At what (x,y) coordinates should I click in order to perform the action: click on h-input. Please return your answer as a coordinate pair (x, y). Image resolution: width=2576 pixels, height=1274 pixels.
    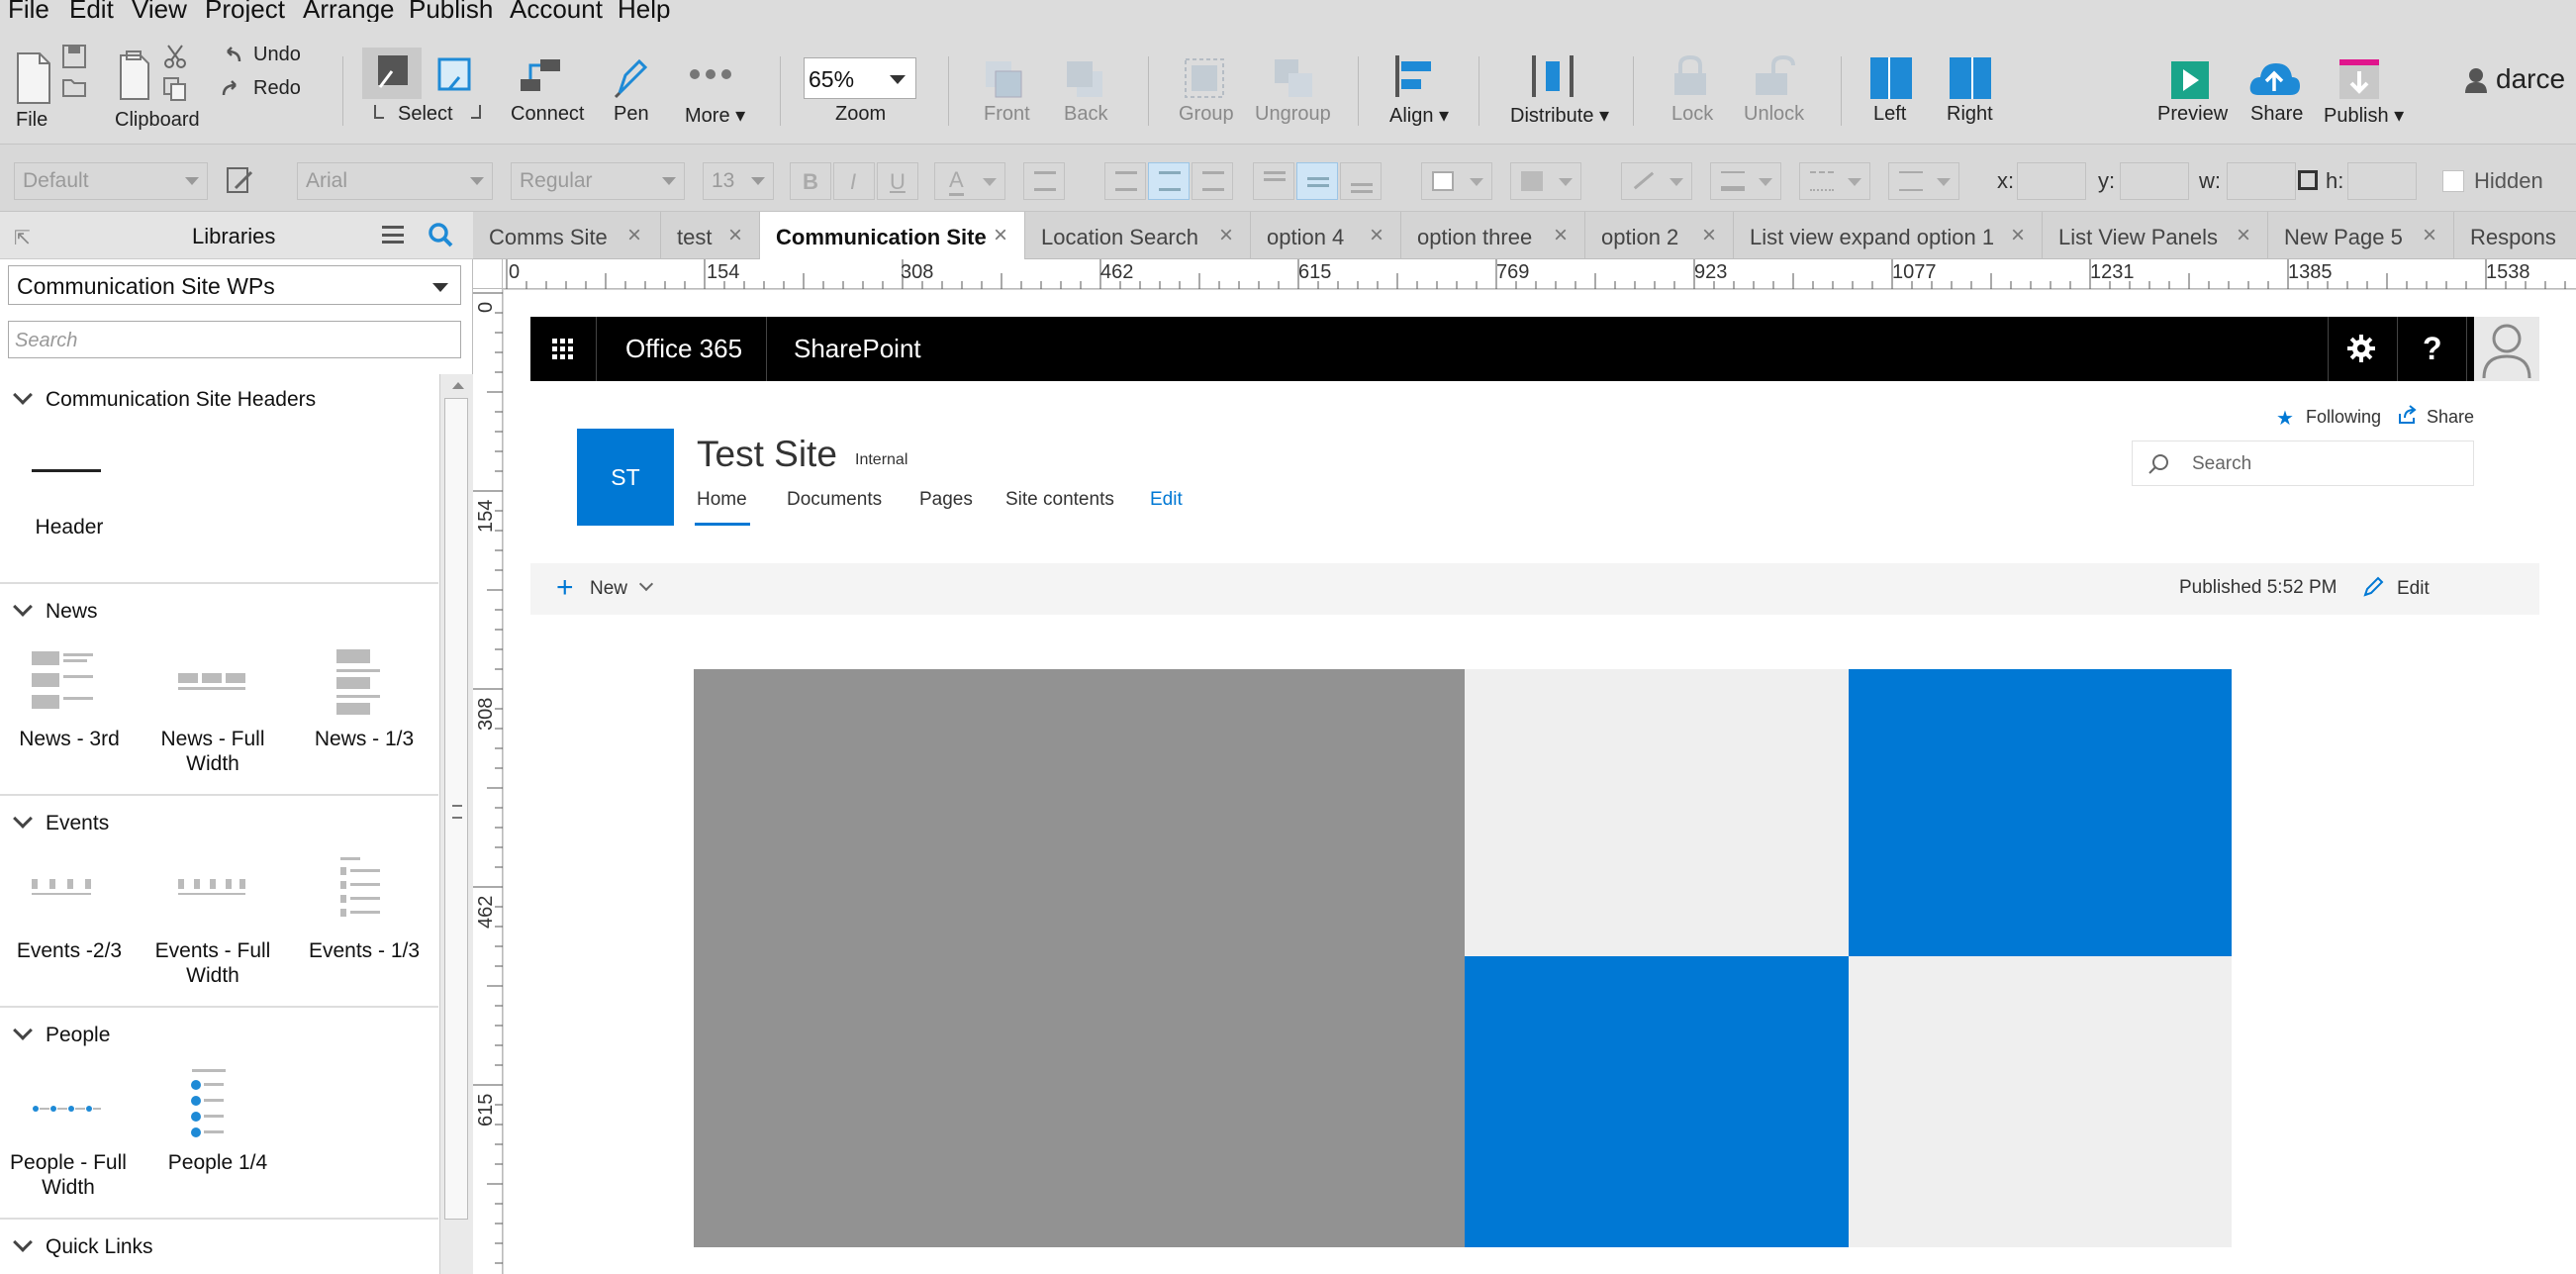
    Looking at the image, I should click on (2382, 181).